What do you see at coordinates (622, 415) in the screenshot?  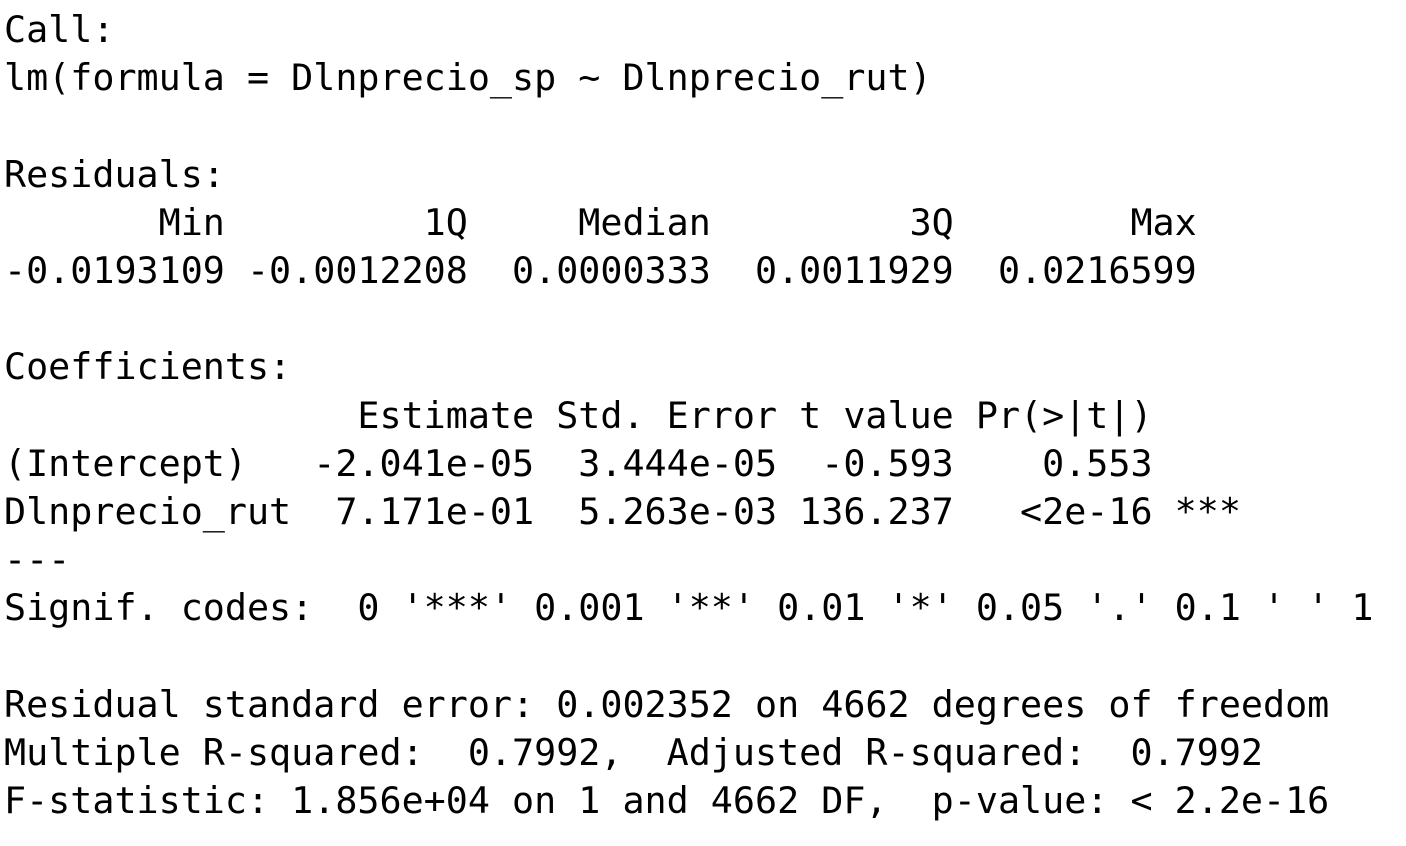 I see `coefficients-column-headers: Estimate Std. Error t value Pr(>|t|)` at bounding box center [622, 415].